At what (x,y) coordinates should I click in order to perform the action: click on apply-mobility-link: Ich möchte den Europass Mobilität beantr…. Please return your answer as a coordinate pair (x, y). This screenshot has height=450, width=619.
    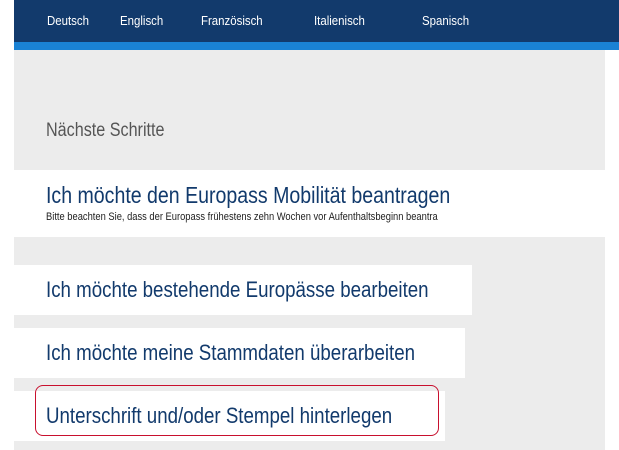
    Looking at the image, I should click on (248, 195).